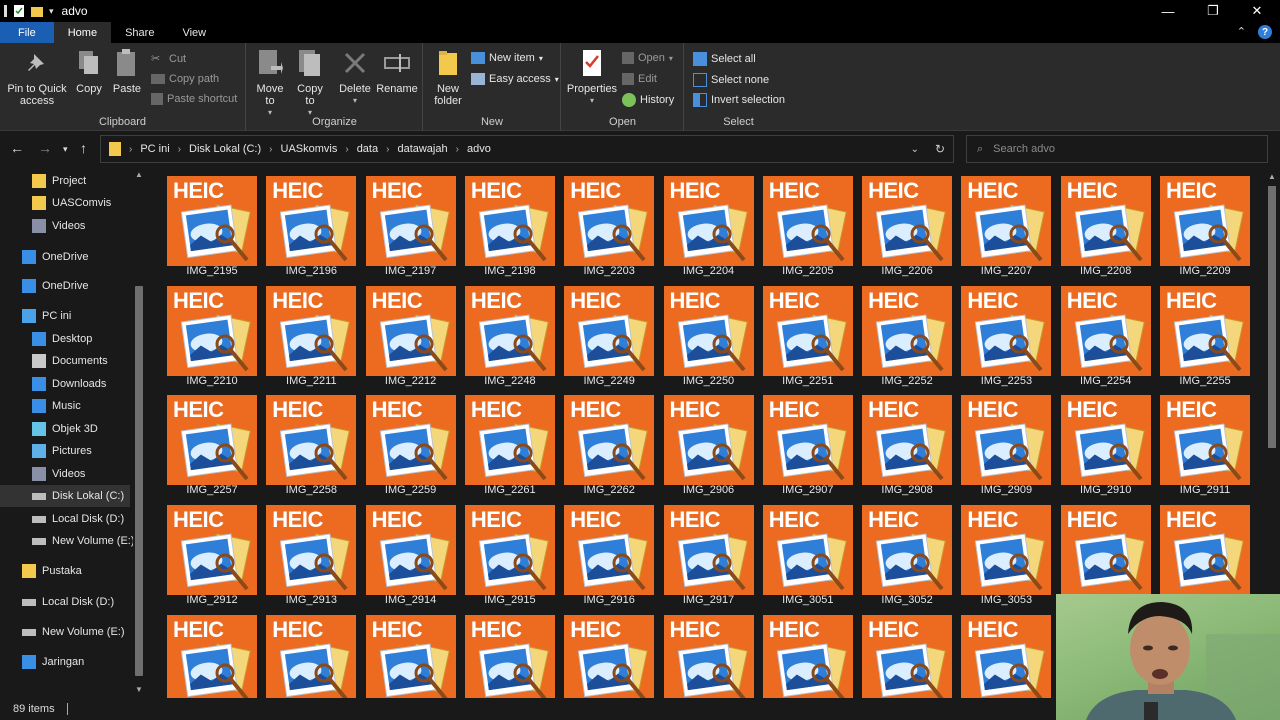 Image resolution: width=1280 pixels, height=720 pixels. What do you see at coordinates (308, 550) in the screenshot?
I see `file-tile: HEIC IMG_2913` at bounding box center [308, 550].